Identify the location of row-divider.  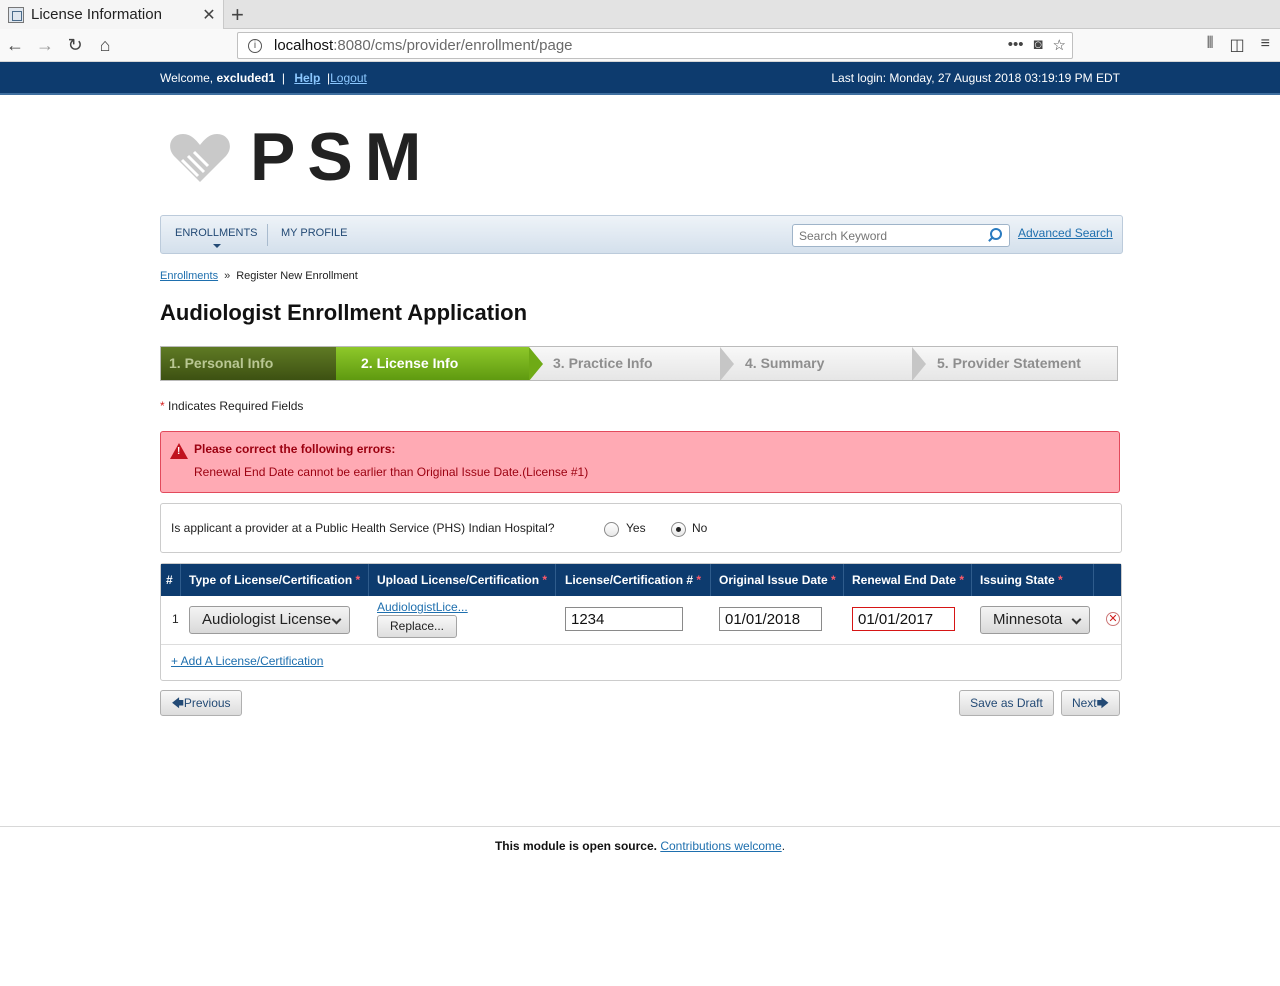
(641, 644).